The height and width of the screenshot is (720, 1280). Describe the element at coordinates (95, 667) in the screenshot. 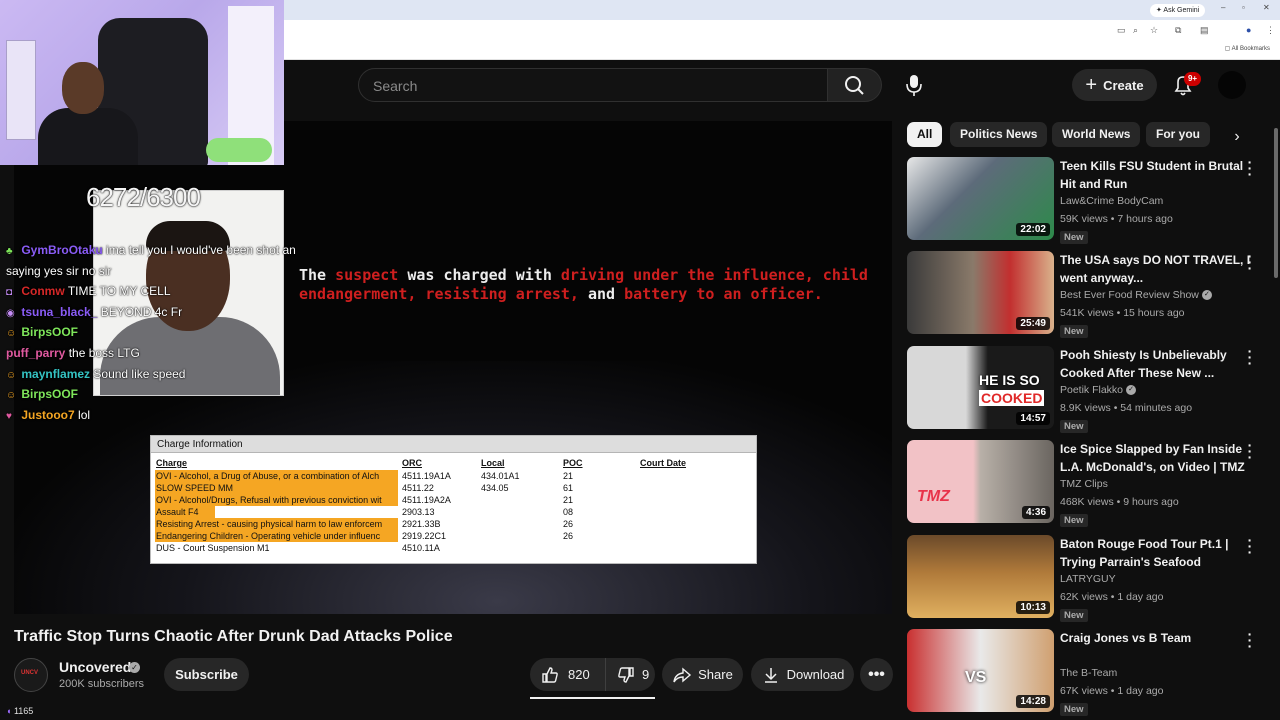

I see `channel-name: Uncovered` at that location.